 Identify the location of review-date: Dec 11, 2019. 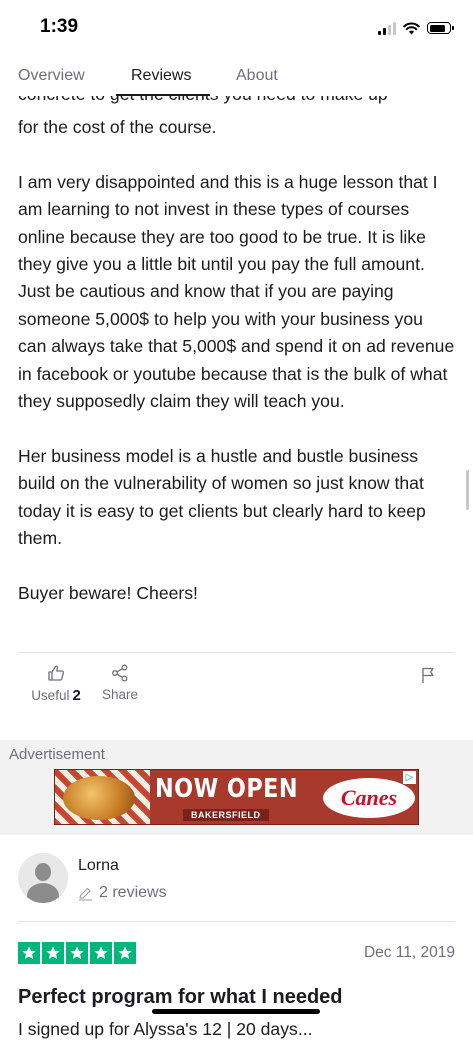
(409, 952).